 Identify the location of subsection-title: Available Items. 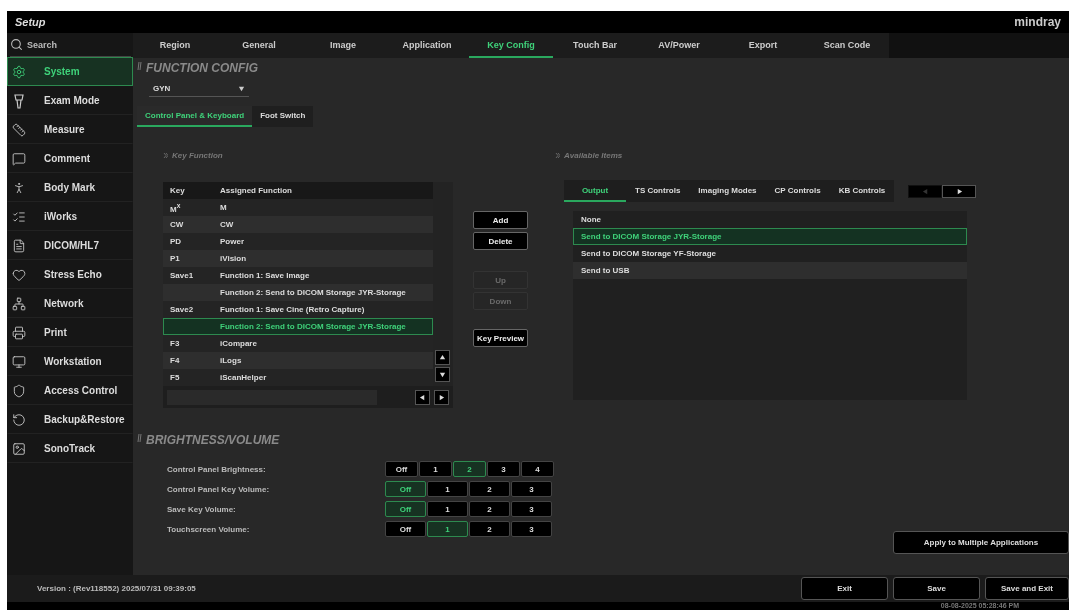
(593, 155).